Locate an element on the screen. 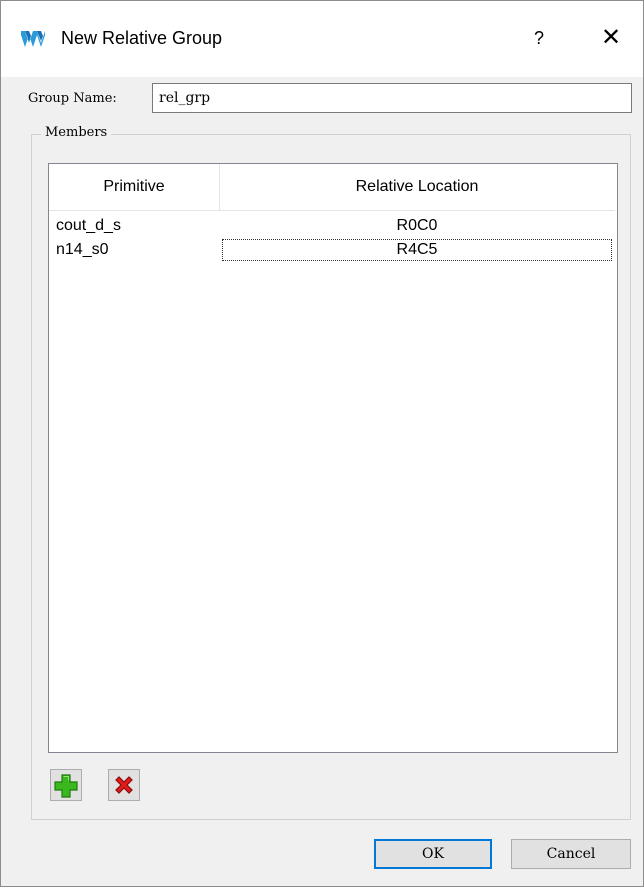 The height and width of the screenshot is (887, 644). remove-x-icon is located at coordinates (124, 785).